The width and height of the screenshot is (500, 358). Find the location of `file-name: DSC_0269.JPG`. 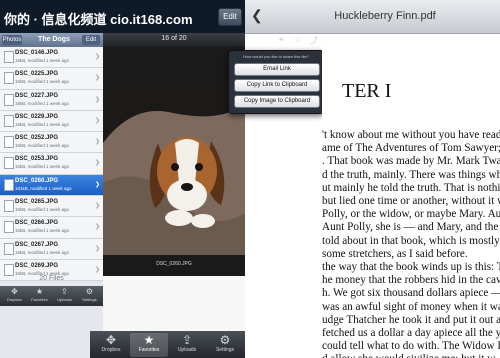

file-name: DSC_0269.JPG is located at coordinates (37, 265).